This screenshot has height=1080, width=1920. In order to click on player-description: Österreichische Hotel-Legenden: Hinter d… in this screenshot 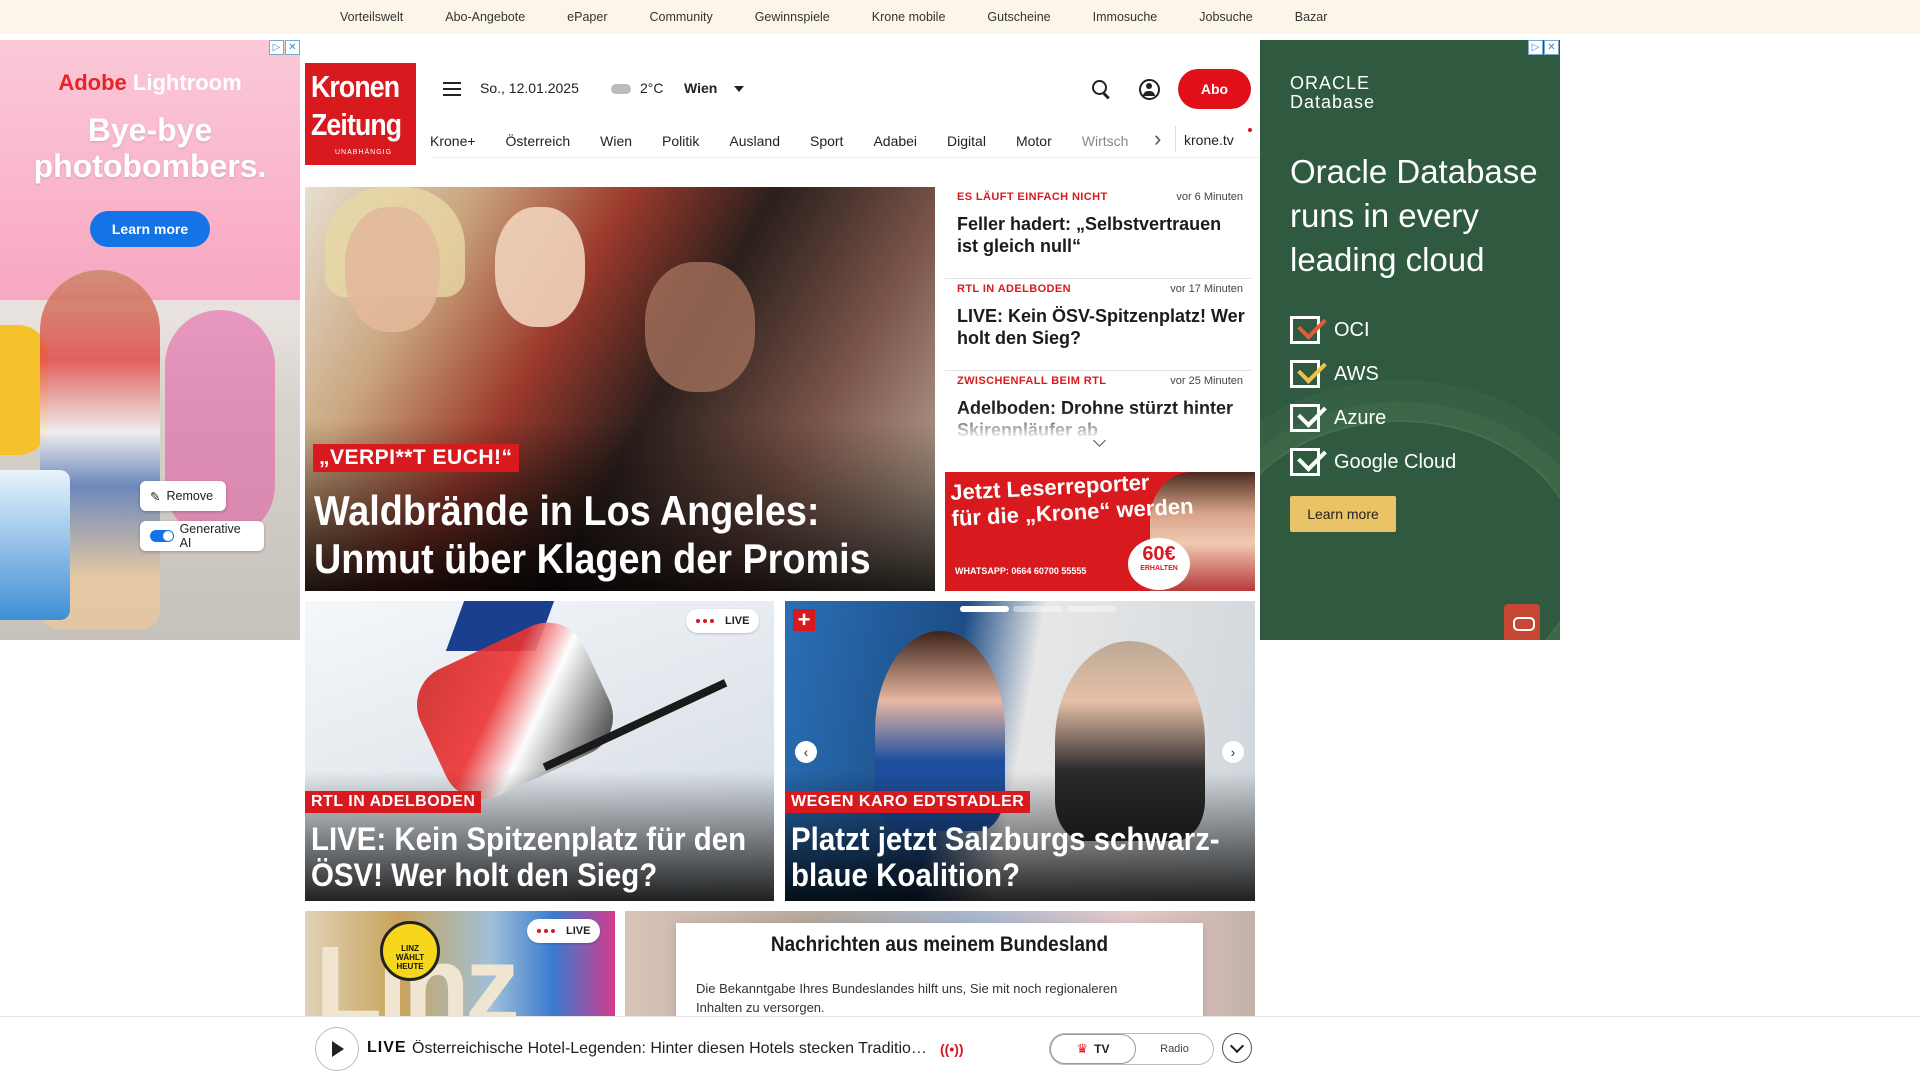, I will do `click(672, 1049)`.